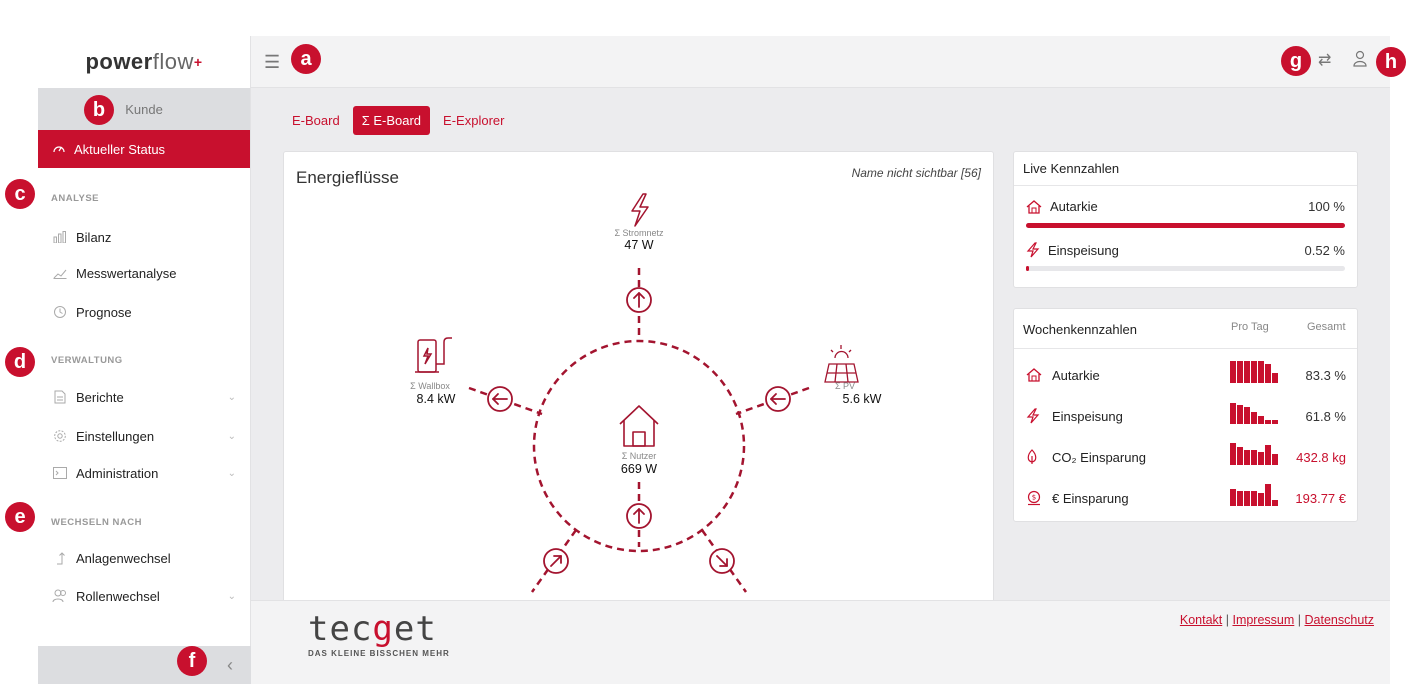 The height and width of the screenshot is (686, 1413). Describe the element at coordinates (1250, 327) in the screenshot. I see `column-per-day: Pro Tag` at that location.